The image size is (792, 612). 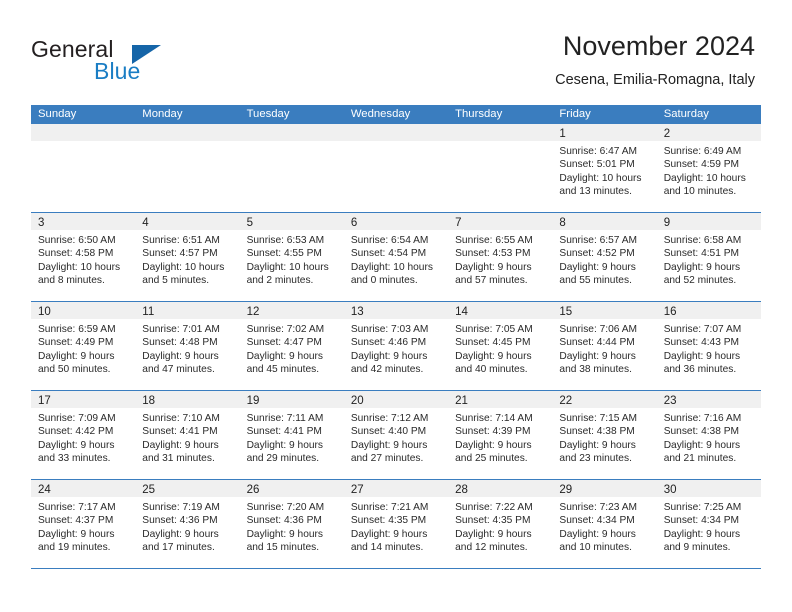 What do you see at coordinates (44, 312) in the screenshot?
I see `day-number: 10` at bounding box center [44, 312].